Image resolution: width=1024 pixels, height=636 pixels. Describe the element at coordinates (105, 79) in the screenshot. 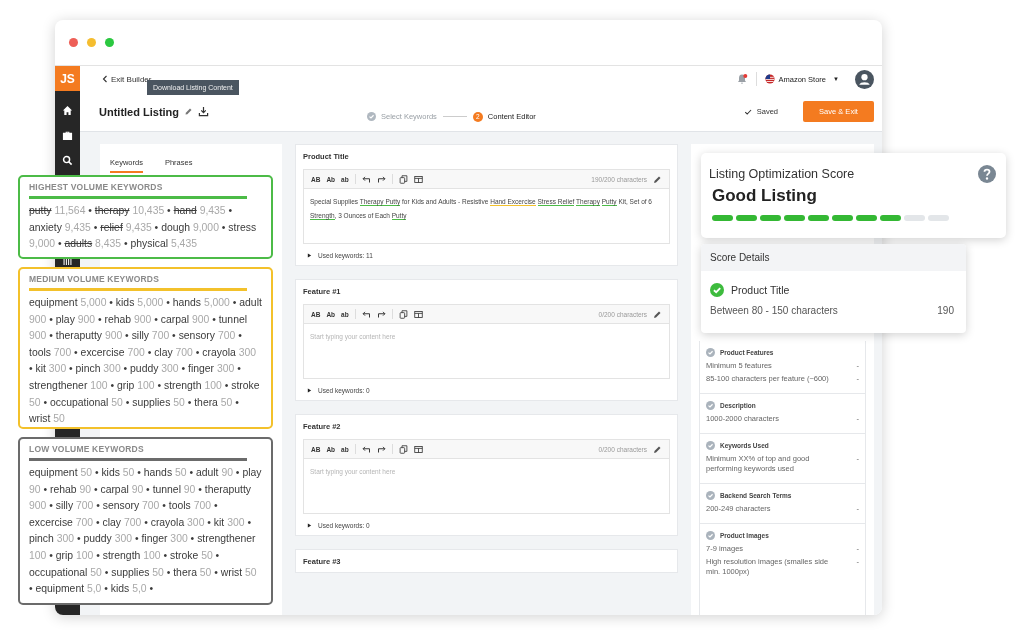

I see `chevron-left-icon` at that location.